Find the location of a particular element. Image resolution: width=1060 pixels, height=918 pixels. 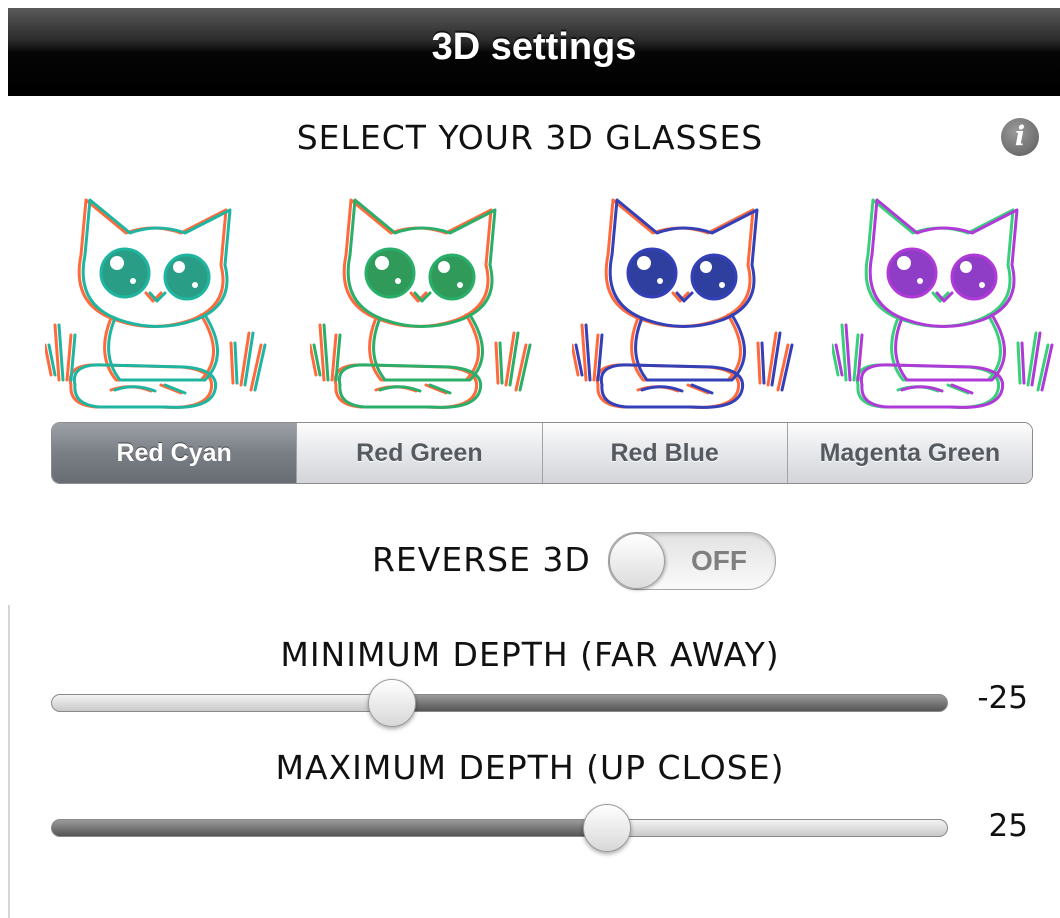

max-depth-label: MAXIMUM DEPTH (UP CLOSE) is located at coordinates (530, 767).